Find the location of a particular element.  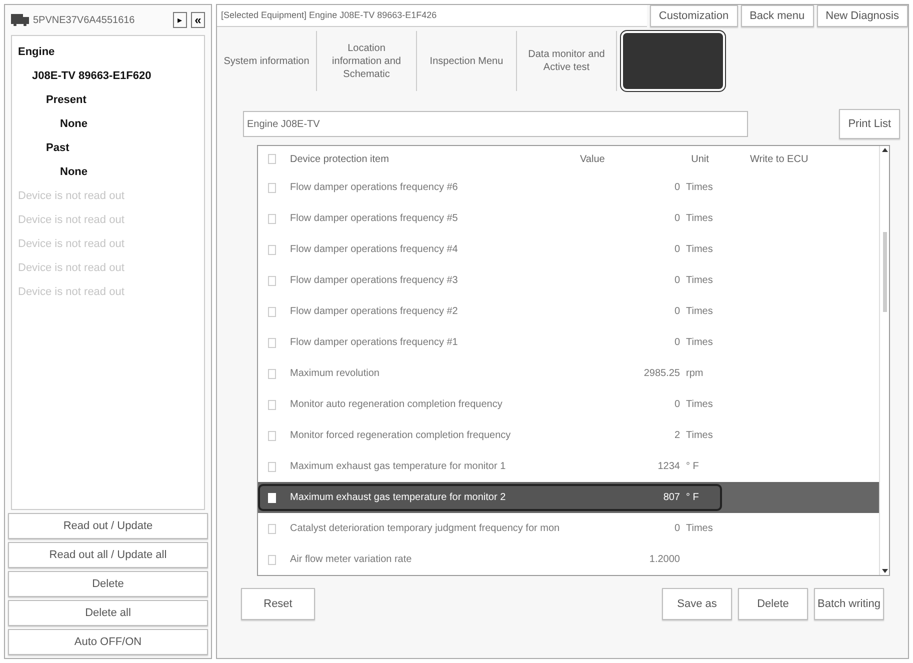

table-row: Catalyst deterioration temporary judgment frequency for mon 0 Times is located at coordinates (568, 528).